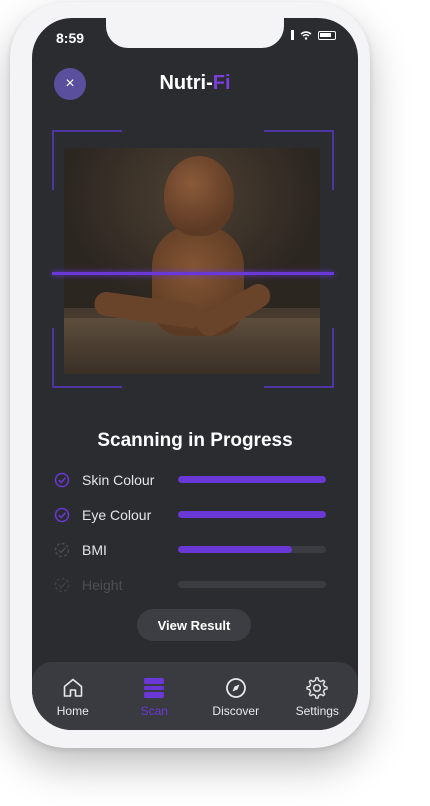 The image size is (430, 806). I want to click on status-time: 8:59, so click(70, 38).